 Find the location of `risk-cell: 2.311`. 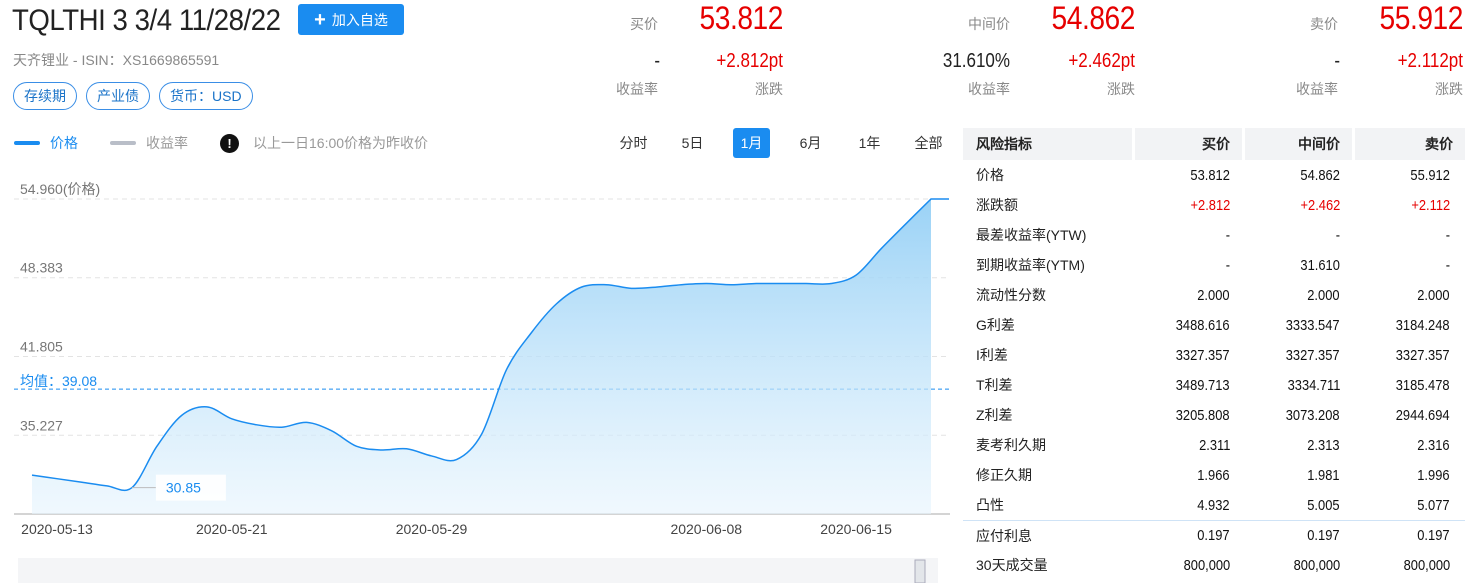

risk-cell: 2.311 is located at coordinates (1214, 445).